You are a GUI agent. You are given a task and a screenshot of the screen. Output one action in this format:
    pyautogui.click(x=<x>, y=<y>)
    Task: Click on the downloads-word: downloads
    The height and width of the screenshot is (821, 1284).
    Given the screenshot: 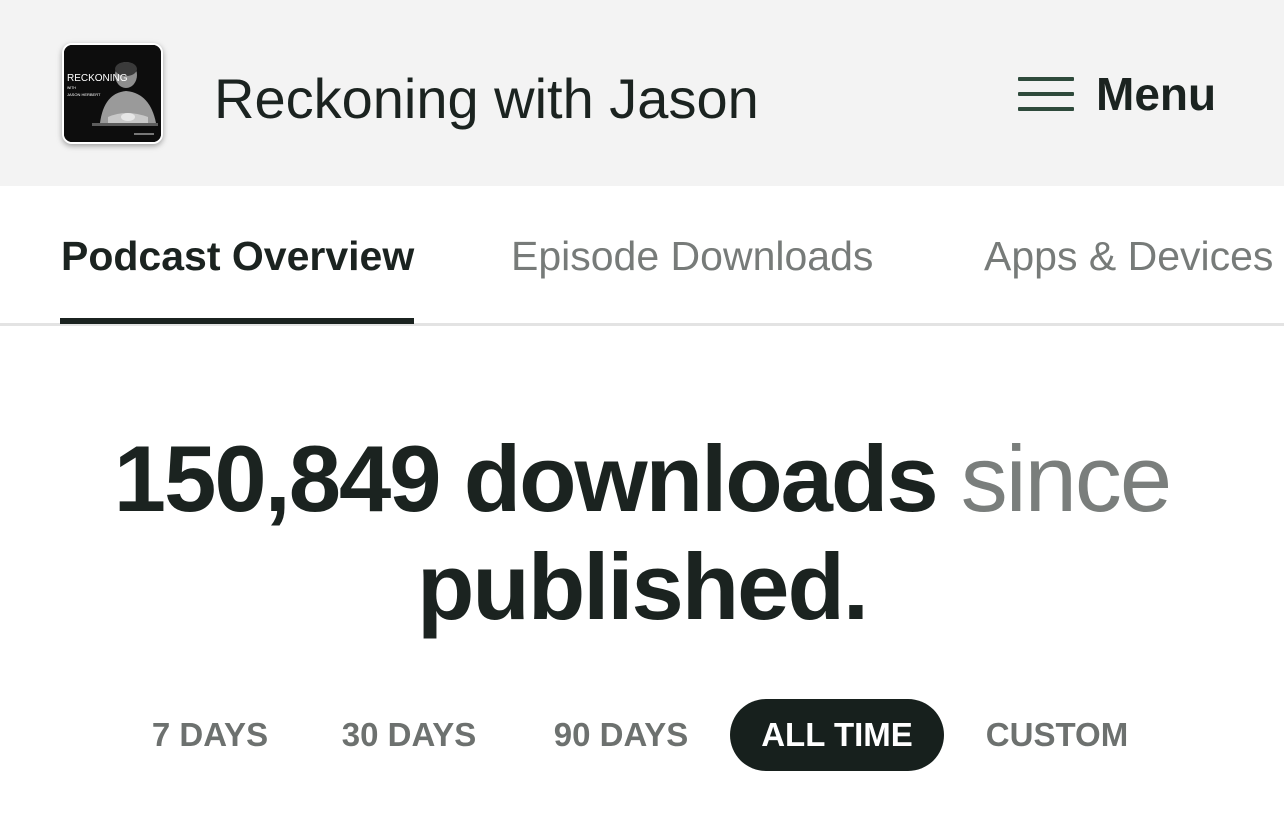 What is the action you would take?
    pyautogui.click(x=701, y=478)
    